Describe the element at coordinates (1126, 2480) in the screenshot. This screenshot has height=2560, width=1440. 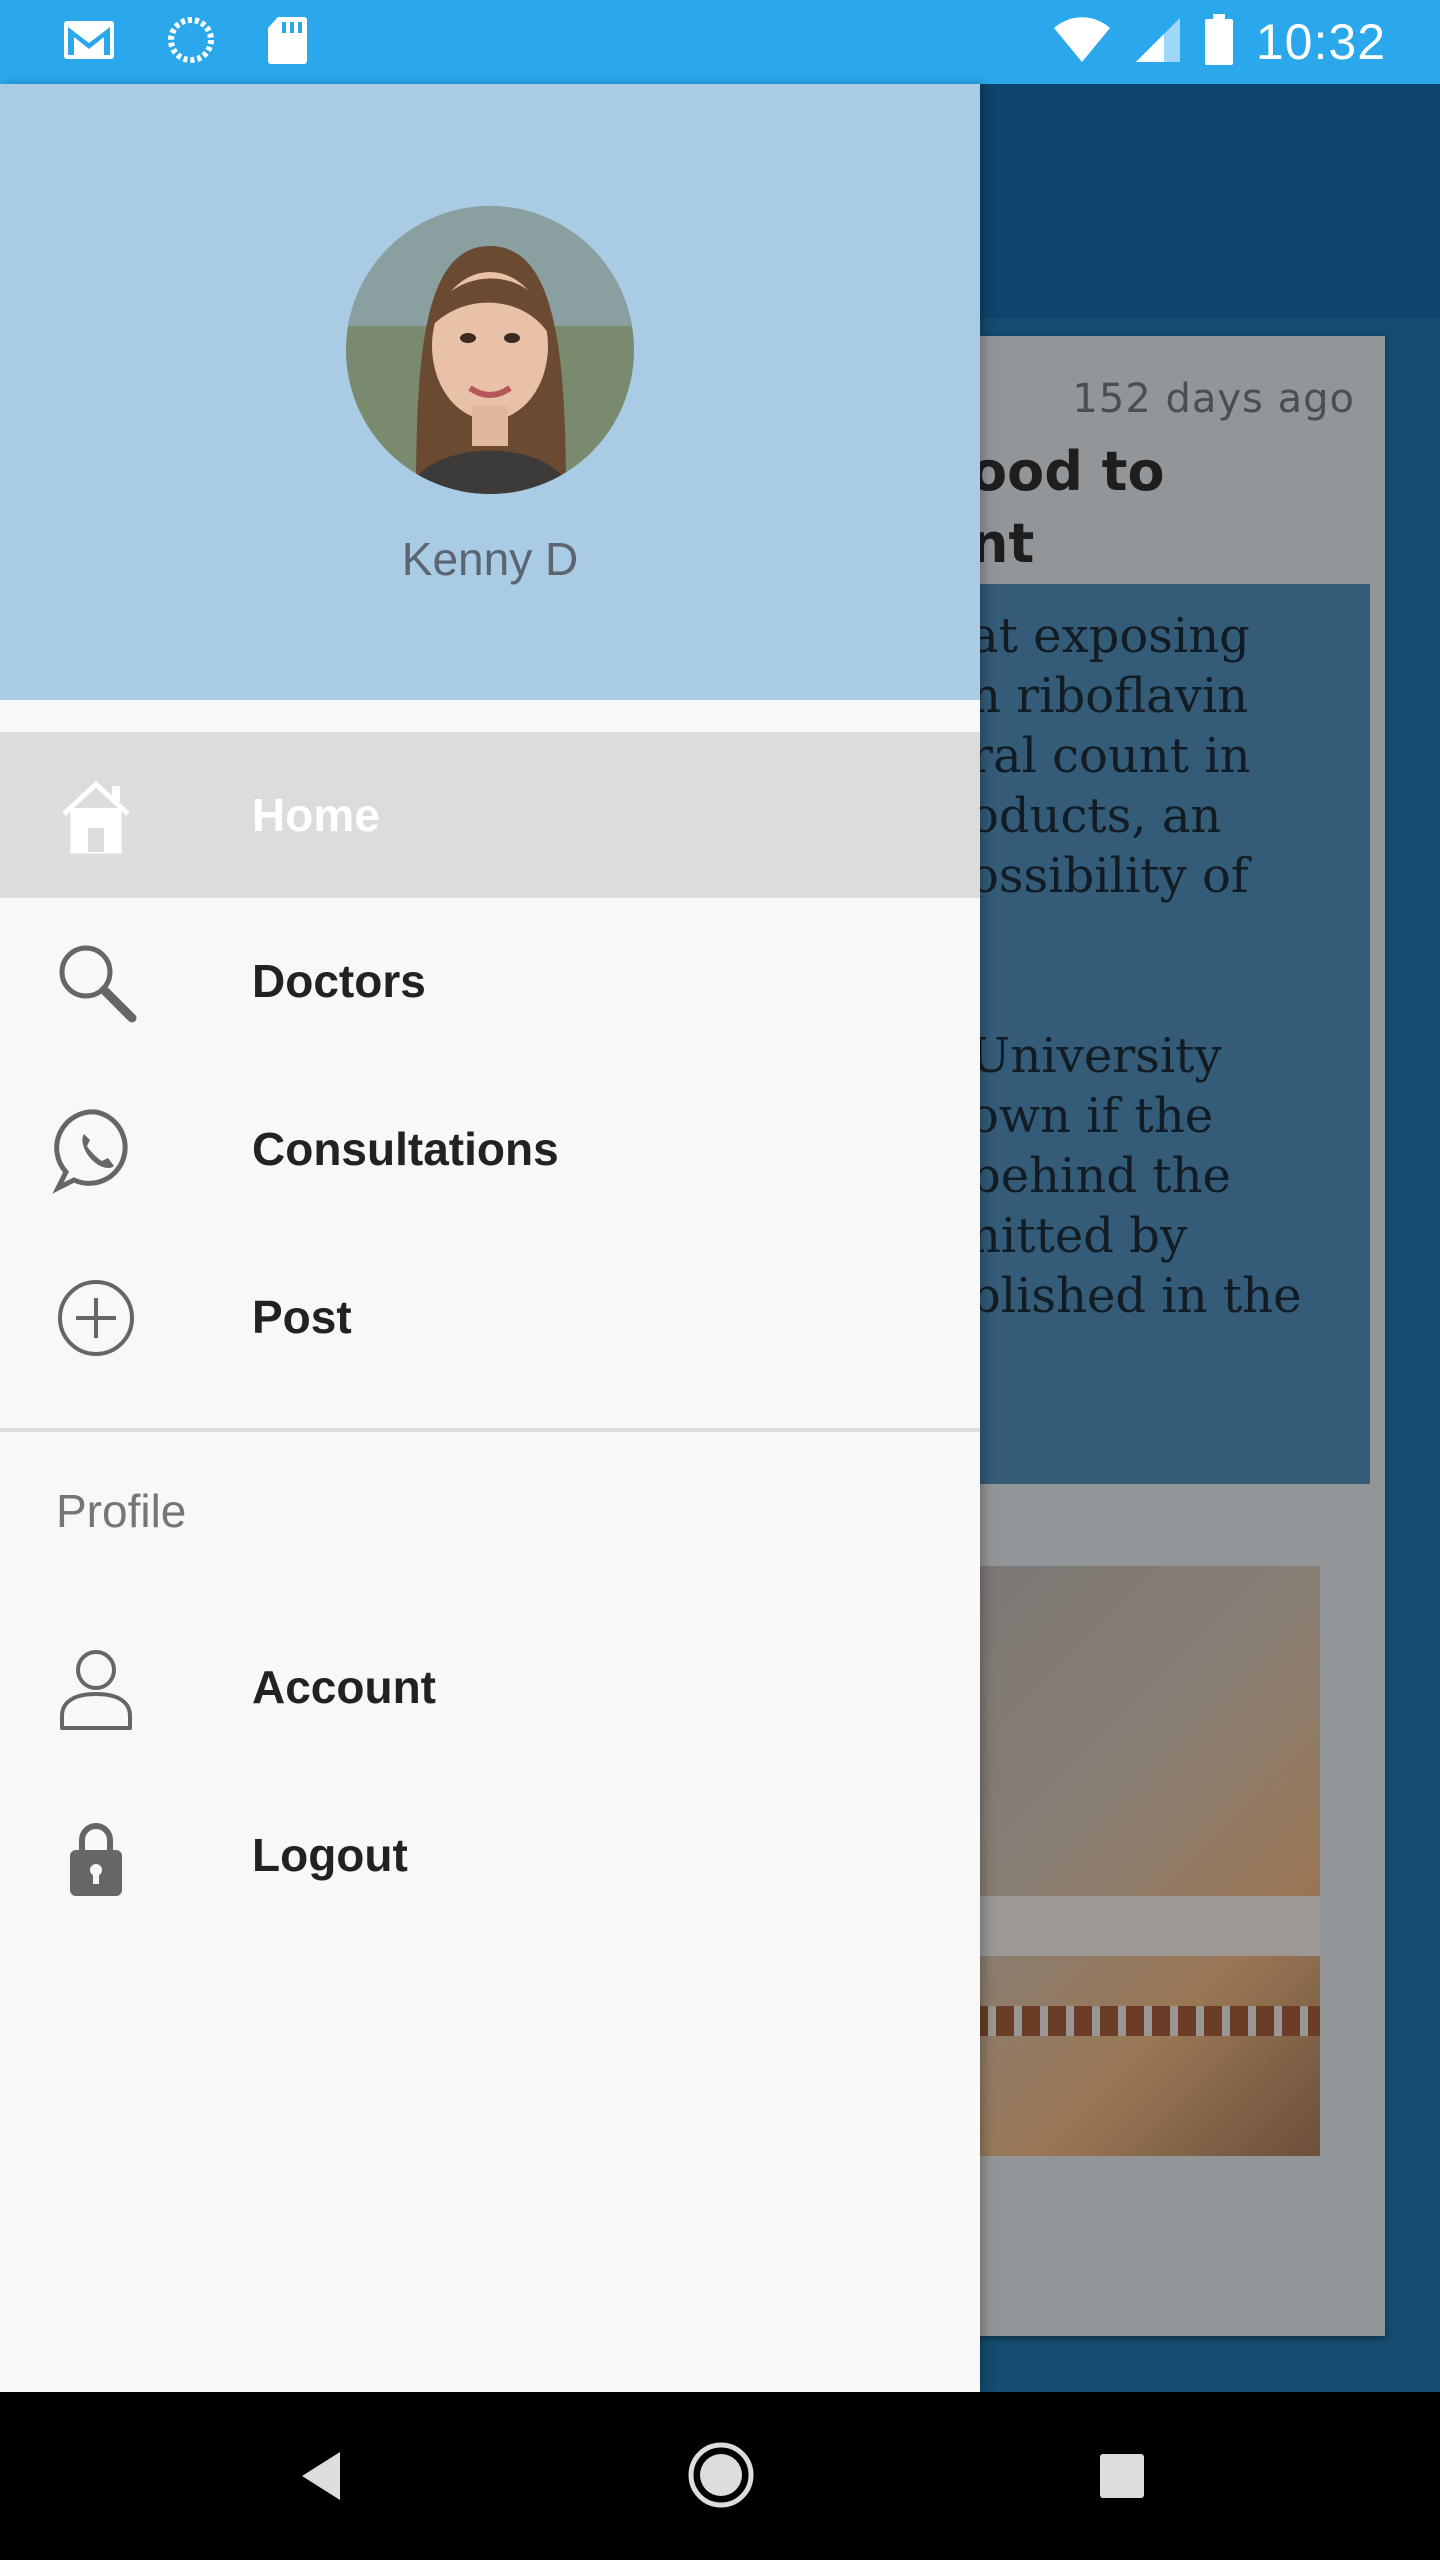
I see `recents-icon` at that location.